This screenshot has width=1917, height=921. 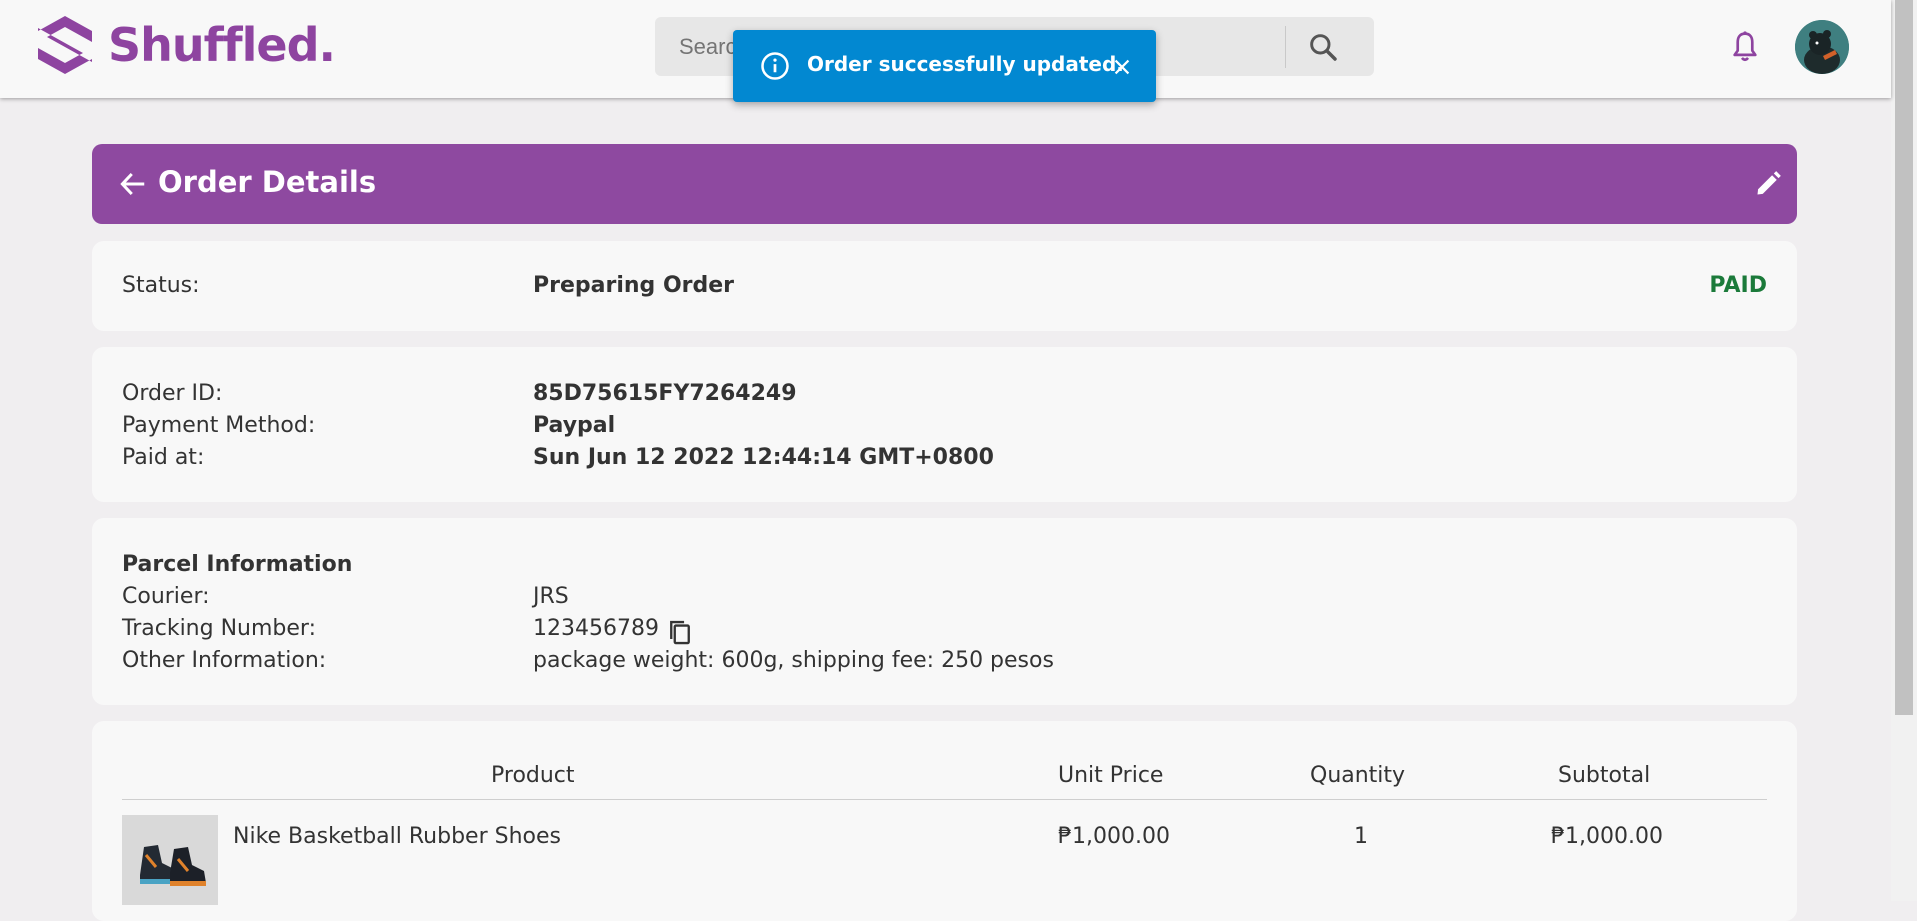 I want to click on edit-pencil-icon, so click(x=1768, y=184).